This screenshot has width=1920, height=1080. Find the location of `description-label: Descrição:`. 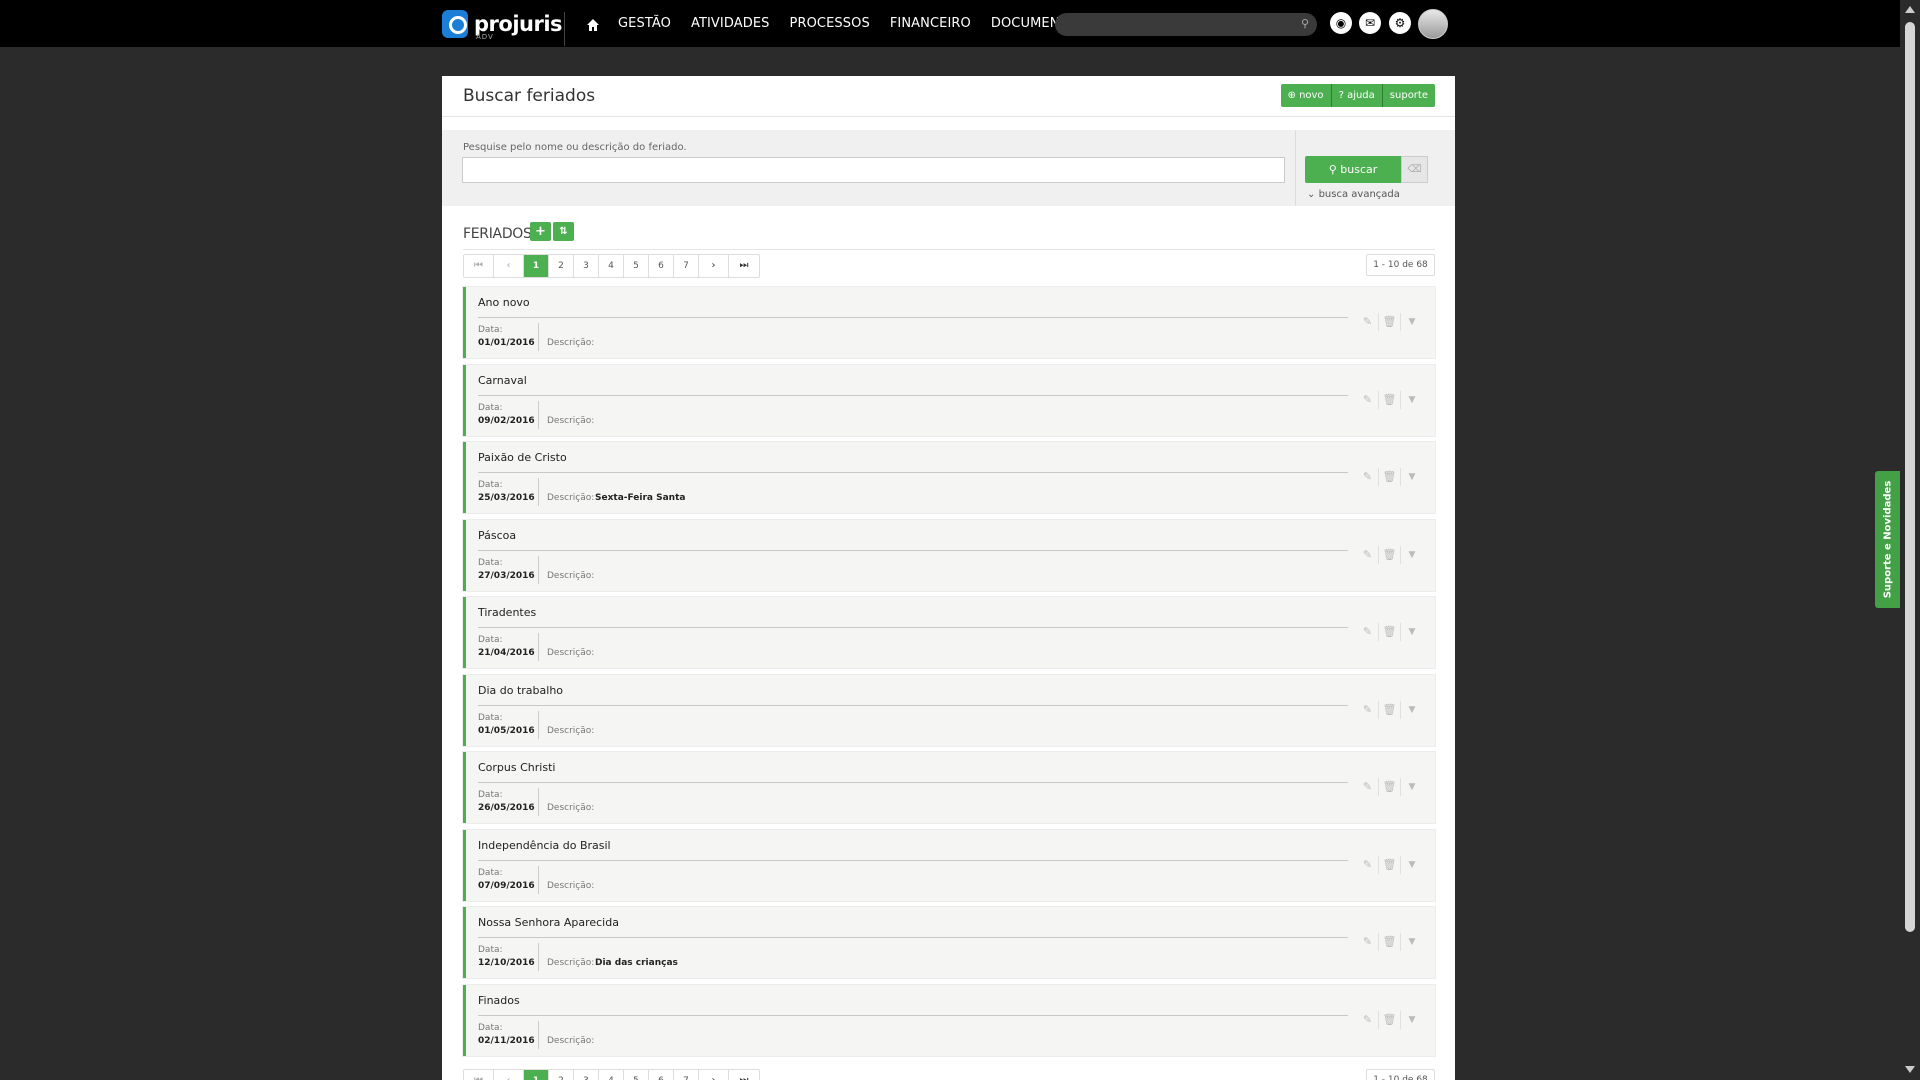

description-label: Descrição: is located at coordinates (571, 963).